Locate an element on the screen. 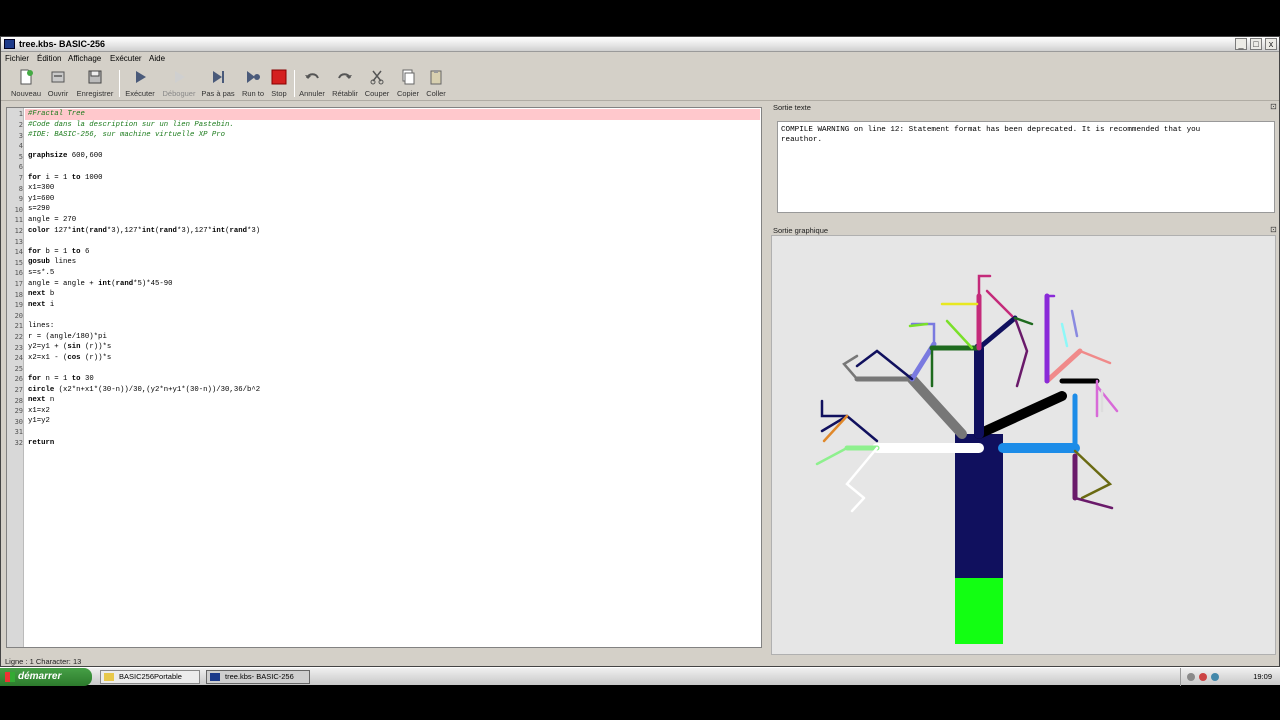 The height and width of the screenshot is (720, 1280). line-number: 17 is located at coordinates (18, 284).